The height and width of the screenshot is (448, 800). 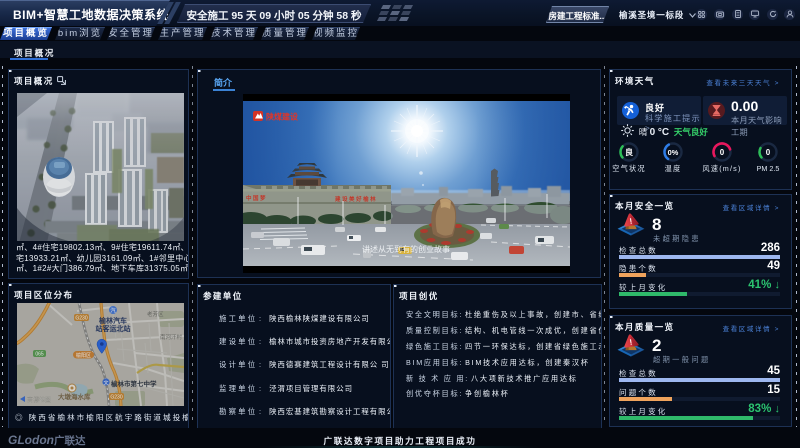 I want to click on svg-text: 中 国 梦, so click(x=256, y=198).